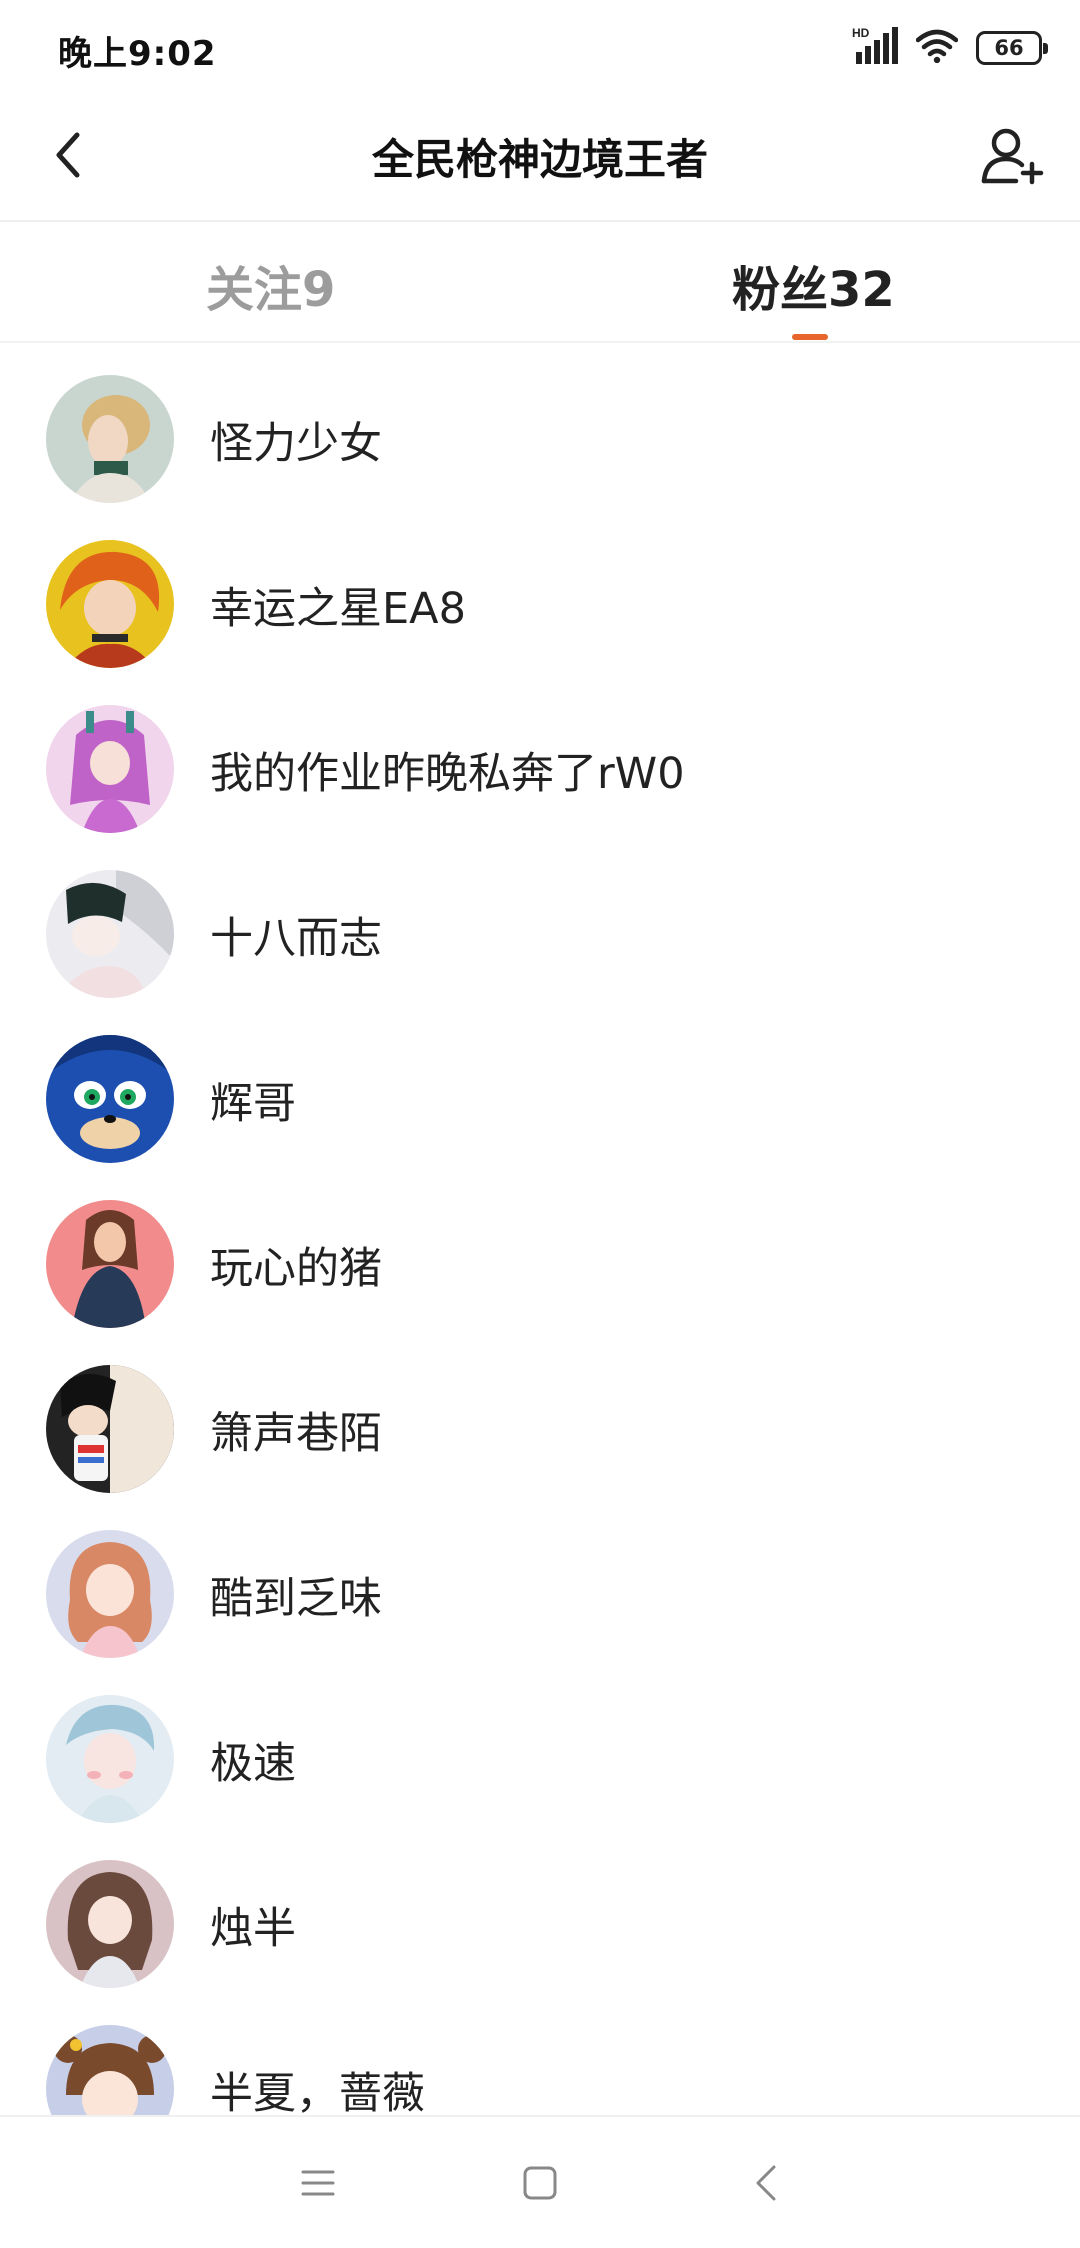 This screenshot has height=2248, width=1080. I want to click on fan-name: 箫声巷陌, so click(296, 1434).